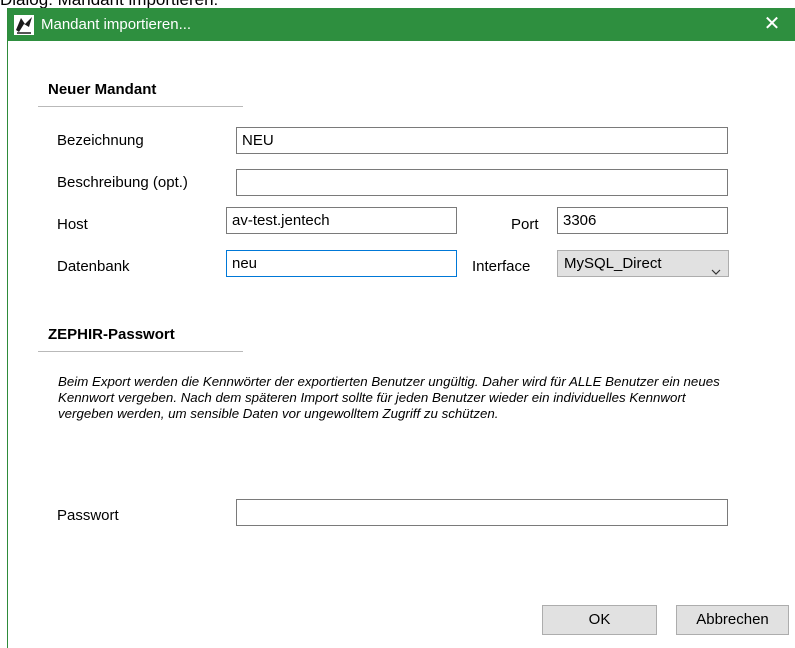 This screenshot has width=795, height=648. Describe the element at coordinates (24, 25) in the screenshot. I see `zephir-app-icon` at that location.